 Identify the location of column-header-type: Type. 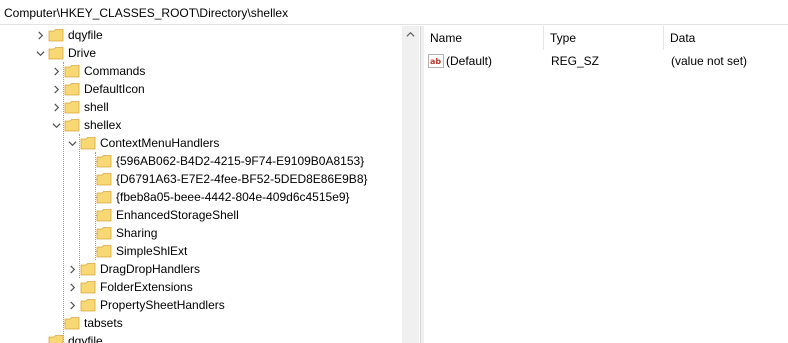
(604, 38).